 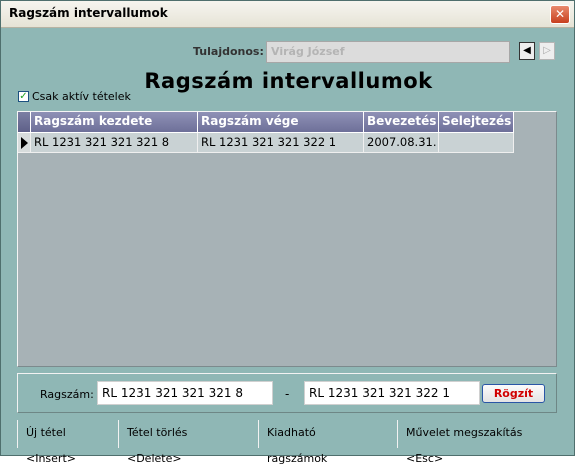 I want to click on save-button: Rögzít, so click(x=513, y=393).